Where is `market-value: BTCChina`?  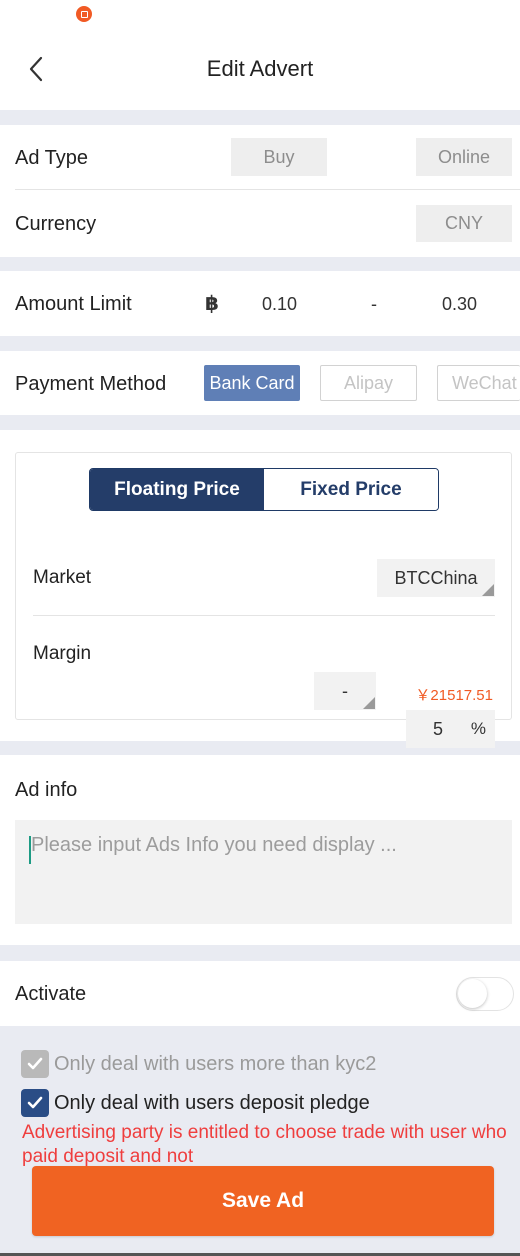
market-value: BTCChina is located at coordinates (436, 577).